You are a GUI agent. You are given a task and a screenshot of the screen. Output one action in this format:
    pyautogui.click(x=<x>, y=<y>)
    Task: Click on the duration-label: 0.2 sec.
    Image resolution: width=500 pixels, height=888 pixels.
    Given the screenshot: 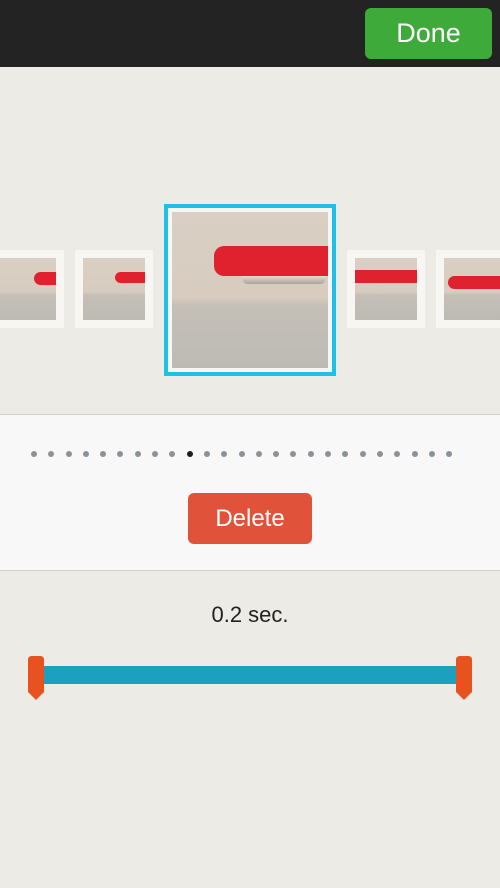 What is the action you would take?
    pyautogui.click(x=250, y=614)
    